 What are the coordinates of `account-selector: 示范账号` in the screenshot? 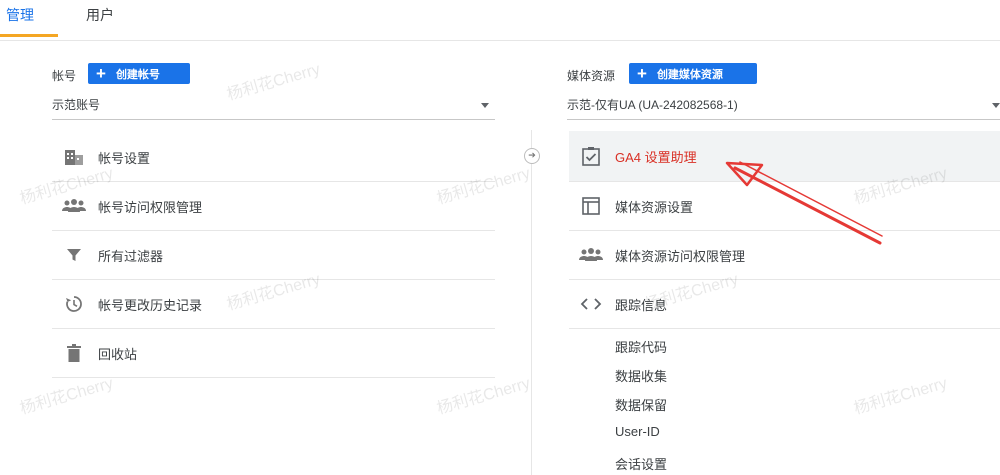 It's located at (273, 107).